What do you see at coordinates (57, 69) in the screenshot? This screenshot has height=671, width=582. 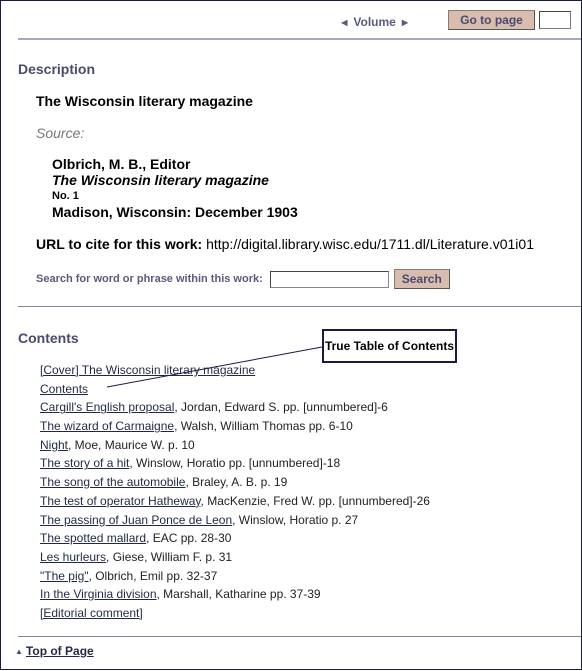 I see `description-heading: Description` at bounding box center [57, 69].